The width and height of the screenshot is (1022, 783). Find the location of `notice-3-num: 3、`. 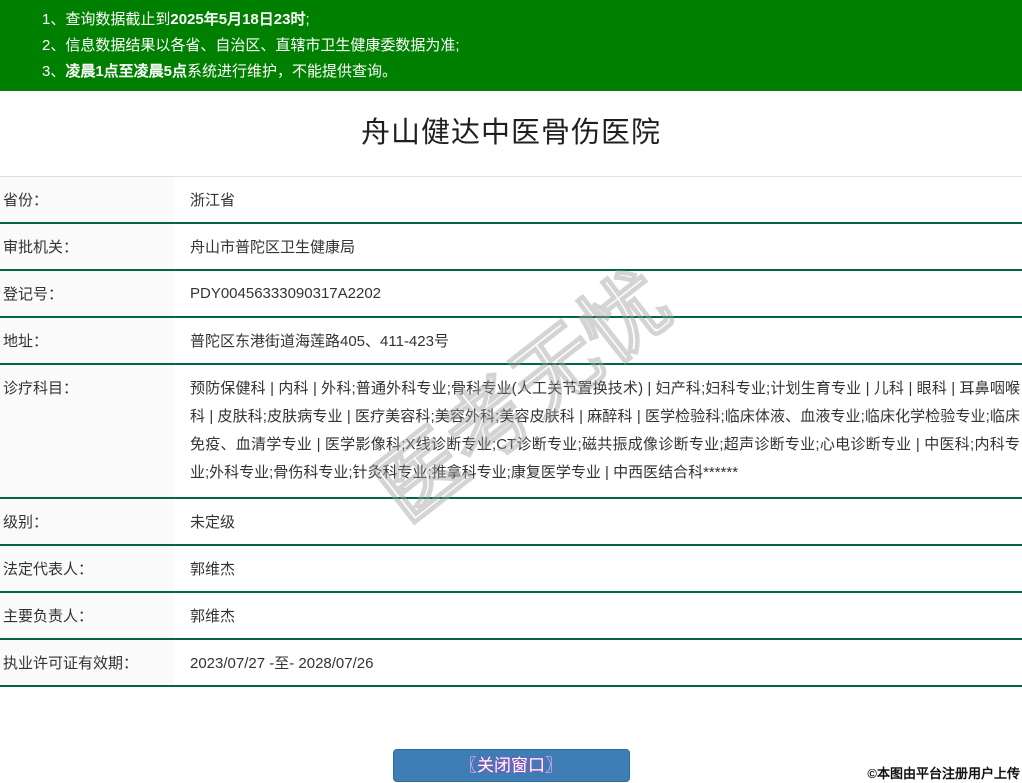

notice-3-num: 3、 is located at coordinates (54, 71).